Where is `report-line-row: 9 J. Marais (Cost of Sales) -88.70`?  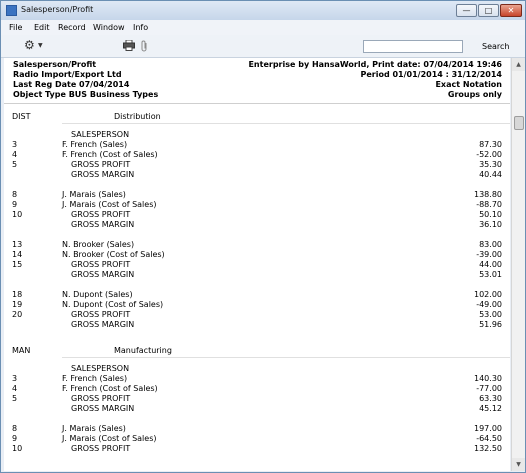
report-line-row: 9 J. Marais (Cost of Sales) -88.70 is located at coordinates (257, 205).